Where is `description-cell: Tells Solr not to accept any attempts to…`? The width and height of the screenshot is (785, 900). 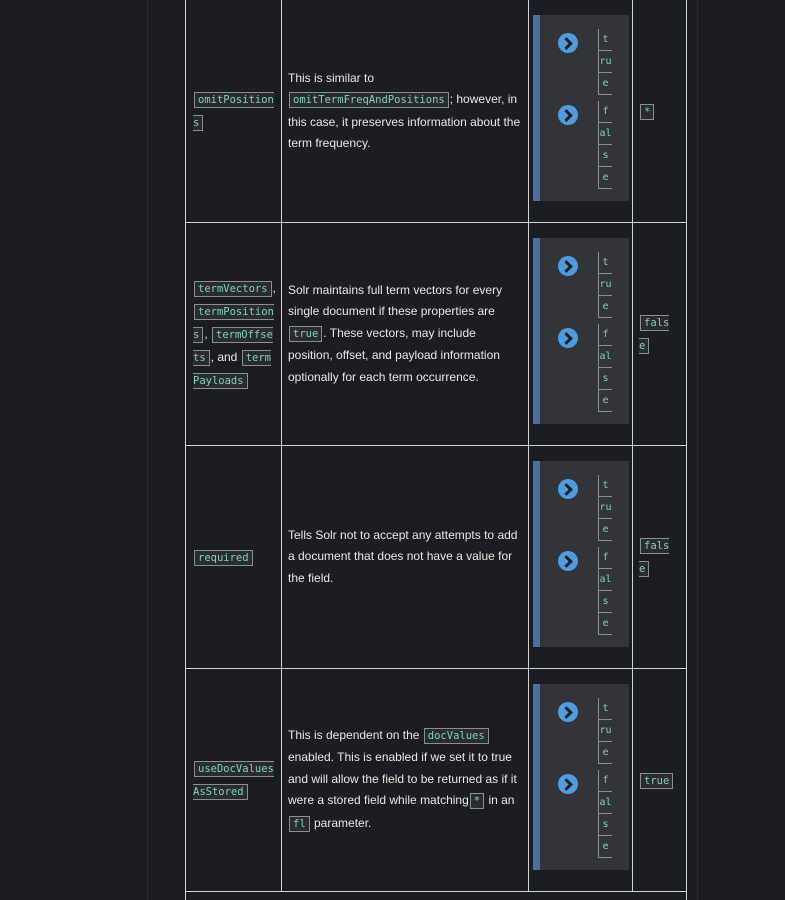
description-cell: Tells Solr not to accept any attempts to… is located at coordinates (405, 557).